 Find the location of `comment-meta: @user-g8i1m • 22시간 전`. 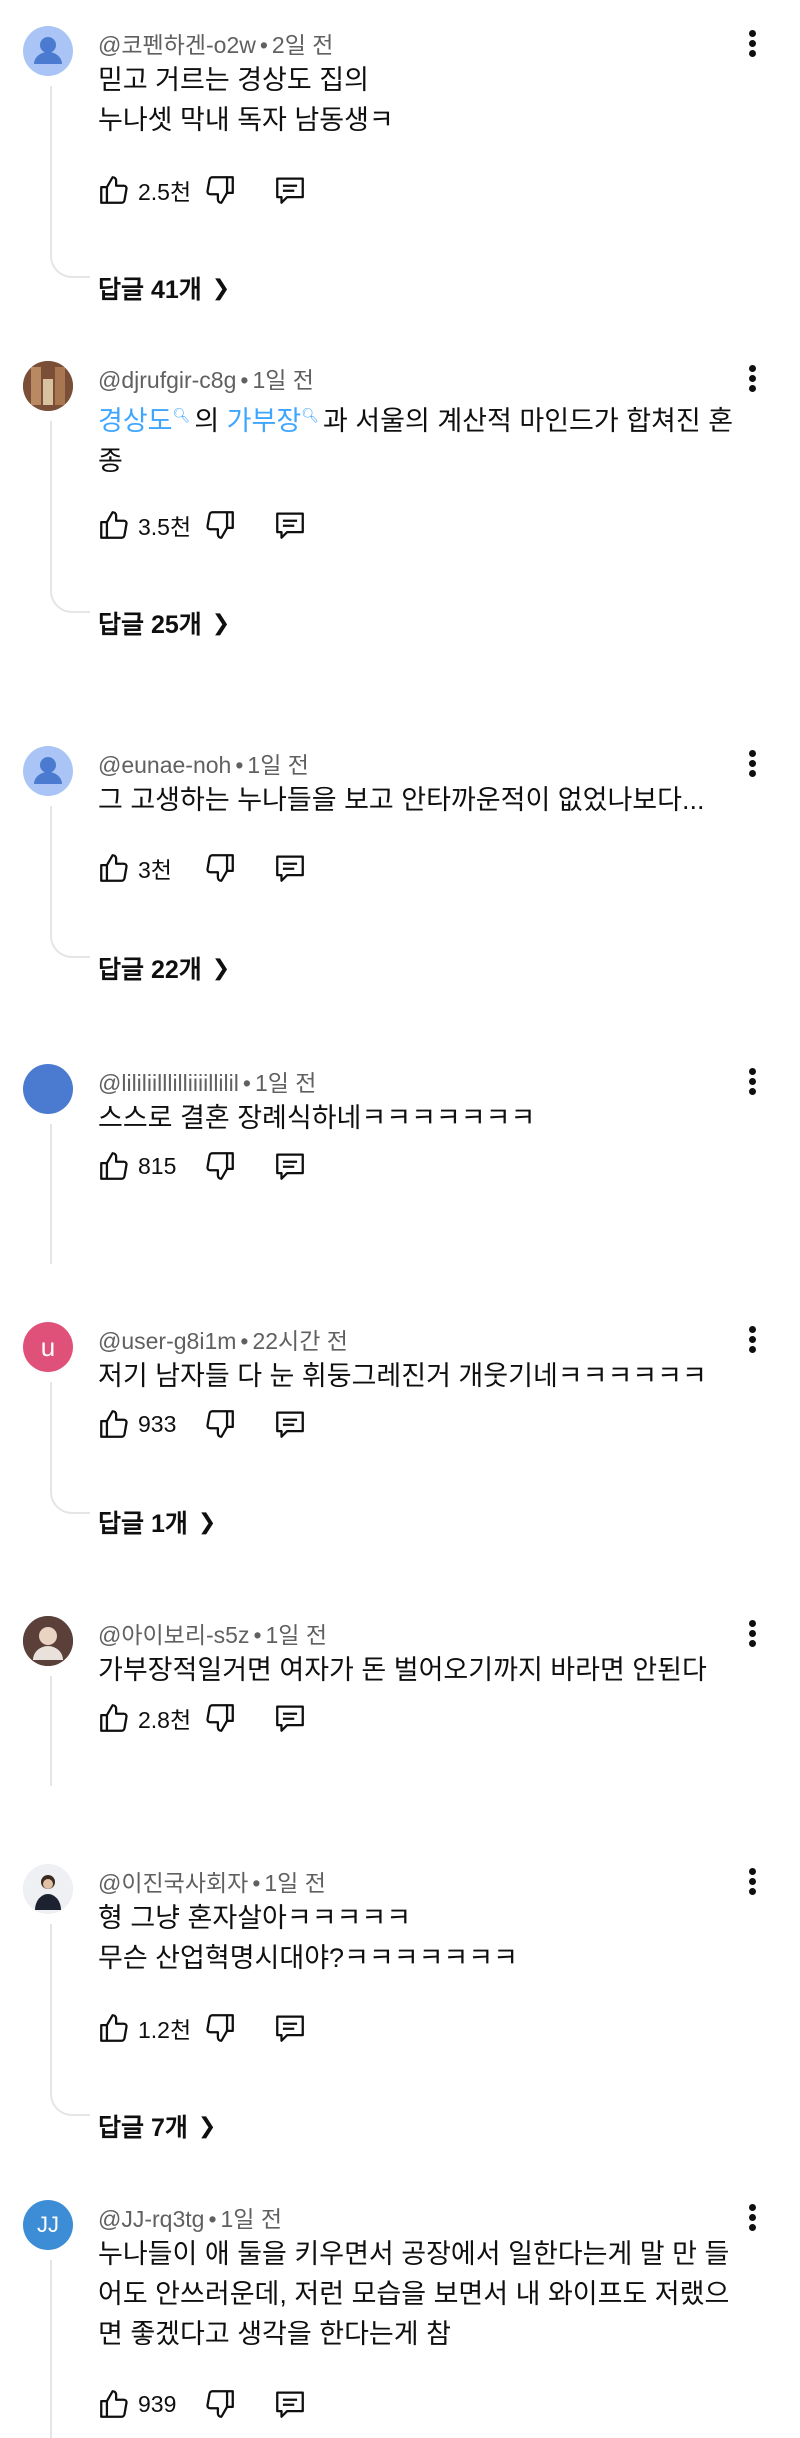

comment-meta: @user-g8i1m • 22시간 전 is located at coordinates (223, 1341).